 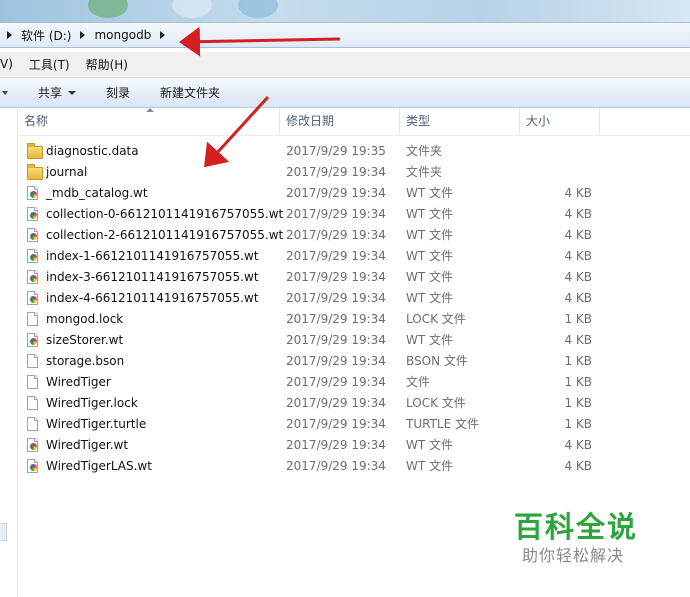 What do you see at coordinates (573, 555) in the screenshot?
I see `watermark-subtitle: 助你轻松解决` at bounding box center [573, 555].